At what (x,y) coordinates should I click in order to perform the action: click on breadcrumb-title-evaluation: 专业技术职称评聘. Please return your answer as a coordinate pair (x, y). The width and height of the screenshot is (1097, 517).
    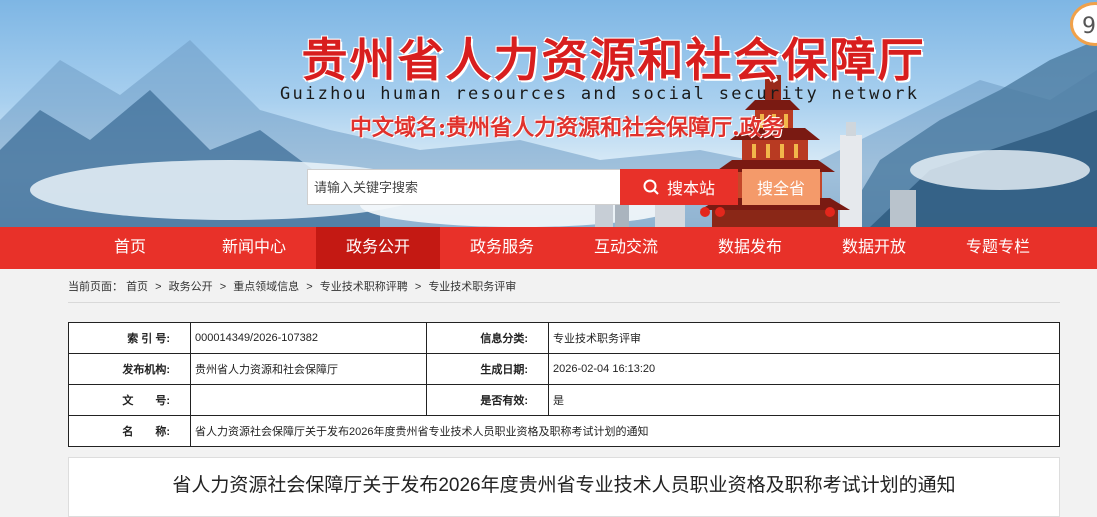
    Looking at the image, I should click on (364, 287).